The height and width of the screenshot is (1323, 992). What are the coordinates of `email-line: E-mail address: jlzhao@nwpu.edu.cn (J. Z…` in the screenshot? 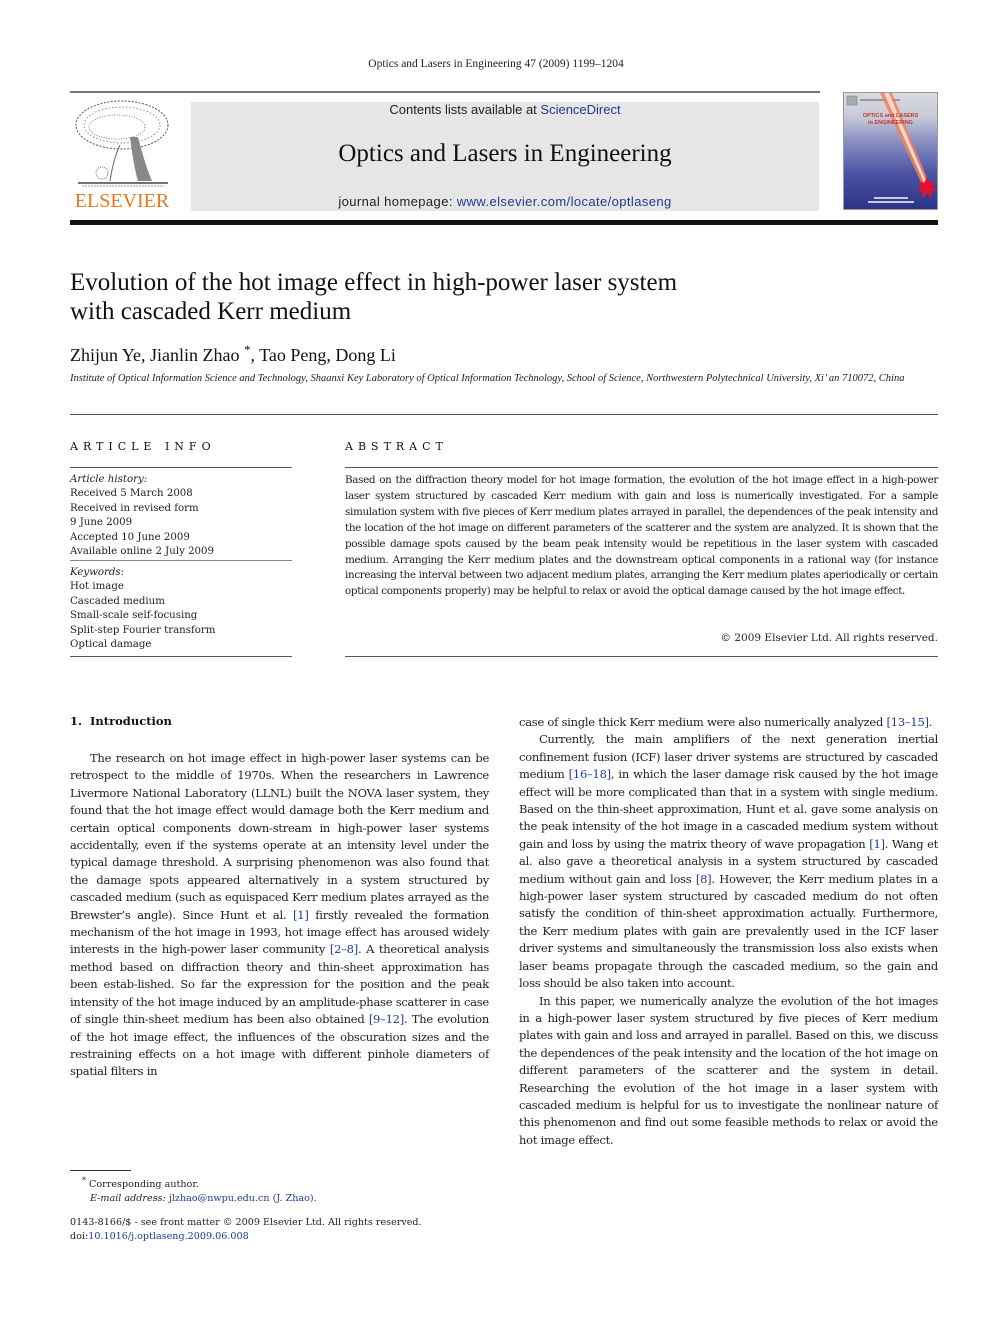 It's located at (199, 1199).